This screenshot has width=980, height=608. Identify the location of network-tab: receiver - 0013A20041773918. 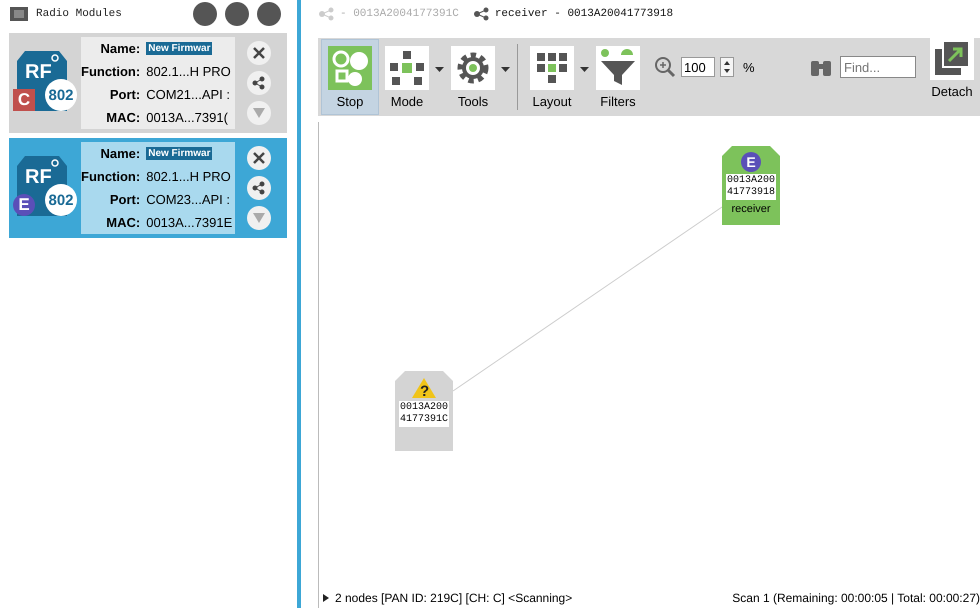
(573, 14).